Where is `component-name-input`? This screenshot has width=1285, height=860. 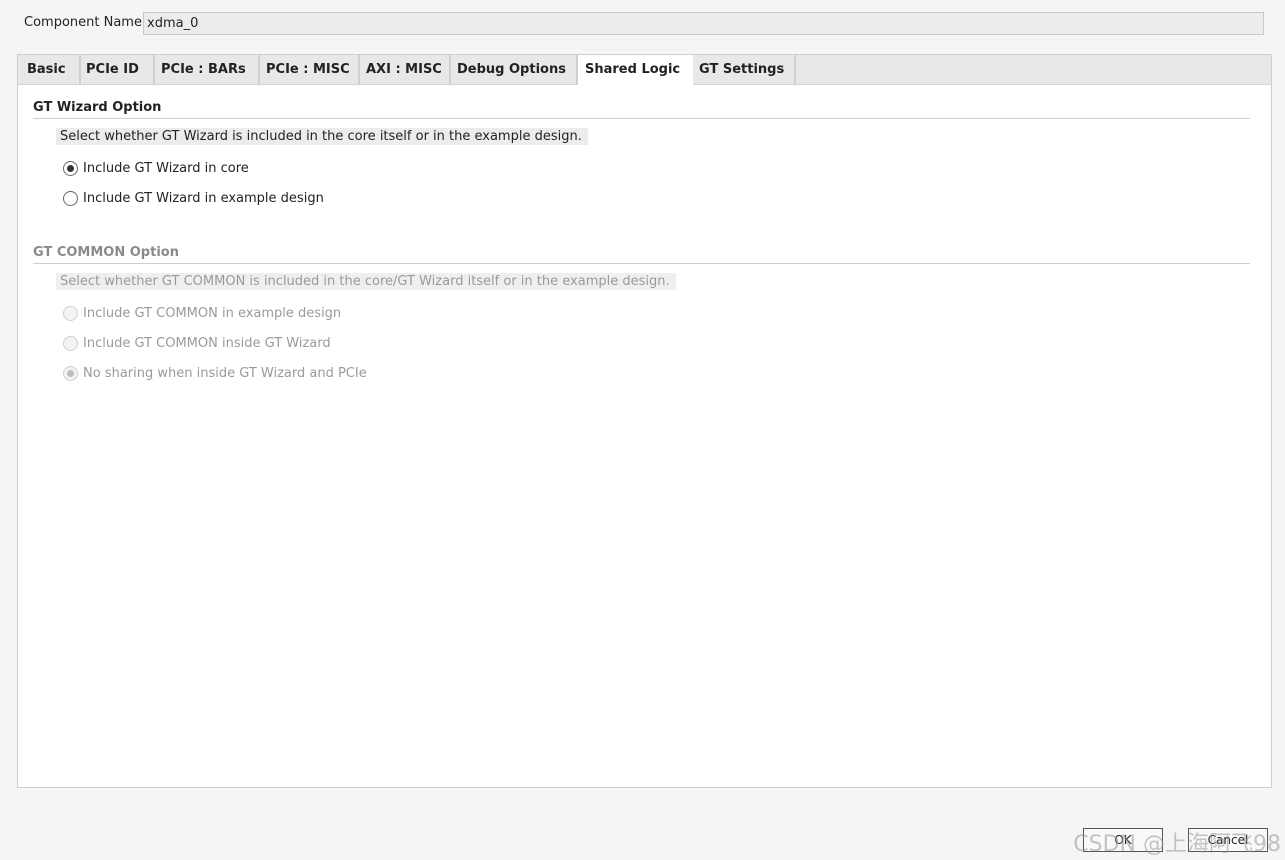 component-name-input is located at coordinates (703, 23).